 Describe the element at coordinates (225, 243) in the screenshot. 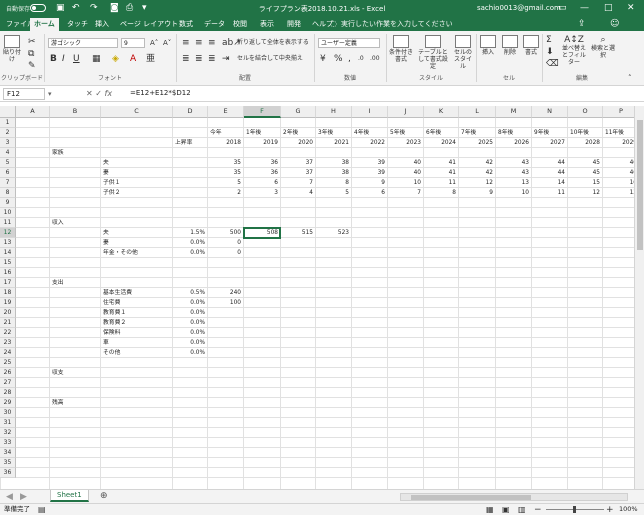

I see `cell-e13: 0` at that location.